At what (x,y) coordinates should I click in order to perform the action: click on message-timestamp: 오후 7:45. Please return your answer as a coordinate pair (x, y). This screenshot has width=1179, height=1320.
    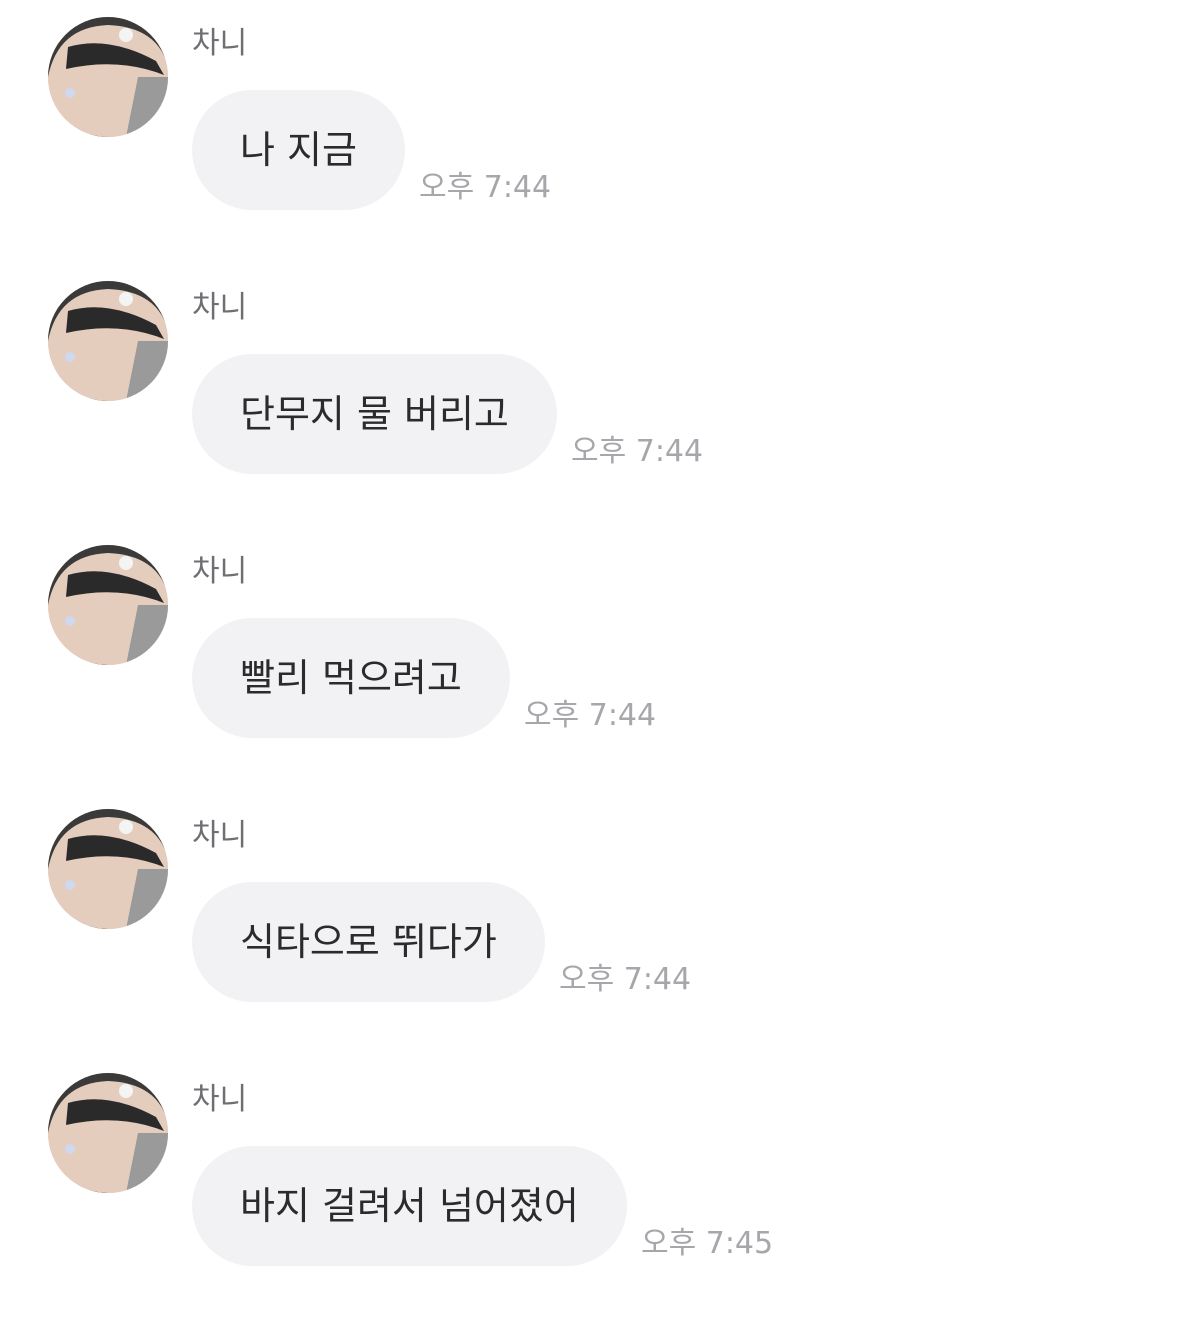
    Looking at the image, I should click on (707, 1243).